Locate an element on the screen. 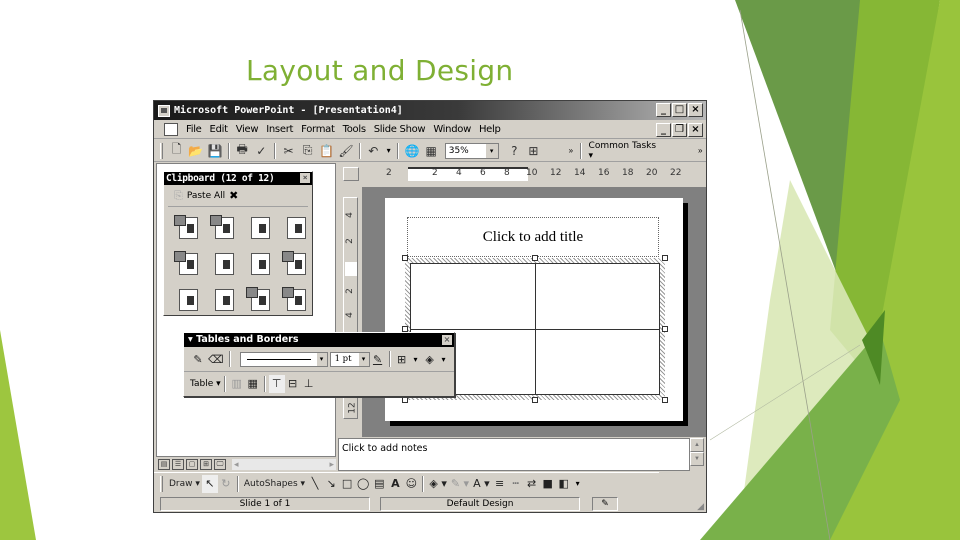  menu-help: Help is located at coordinates (490, 129).